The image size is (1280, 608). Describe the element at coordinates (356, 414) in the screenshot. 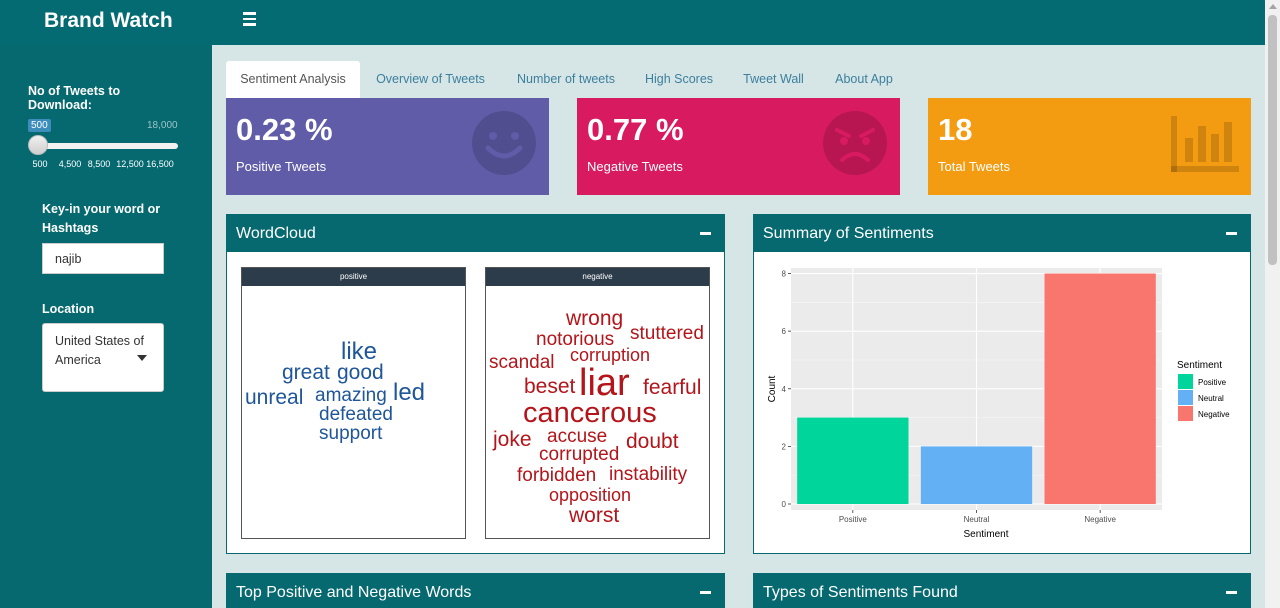

I see `positive-word: defeated` at that location.